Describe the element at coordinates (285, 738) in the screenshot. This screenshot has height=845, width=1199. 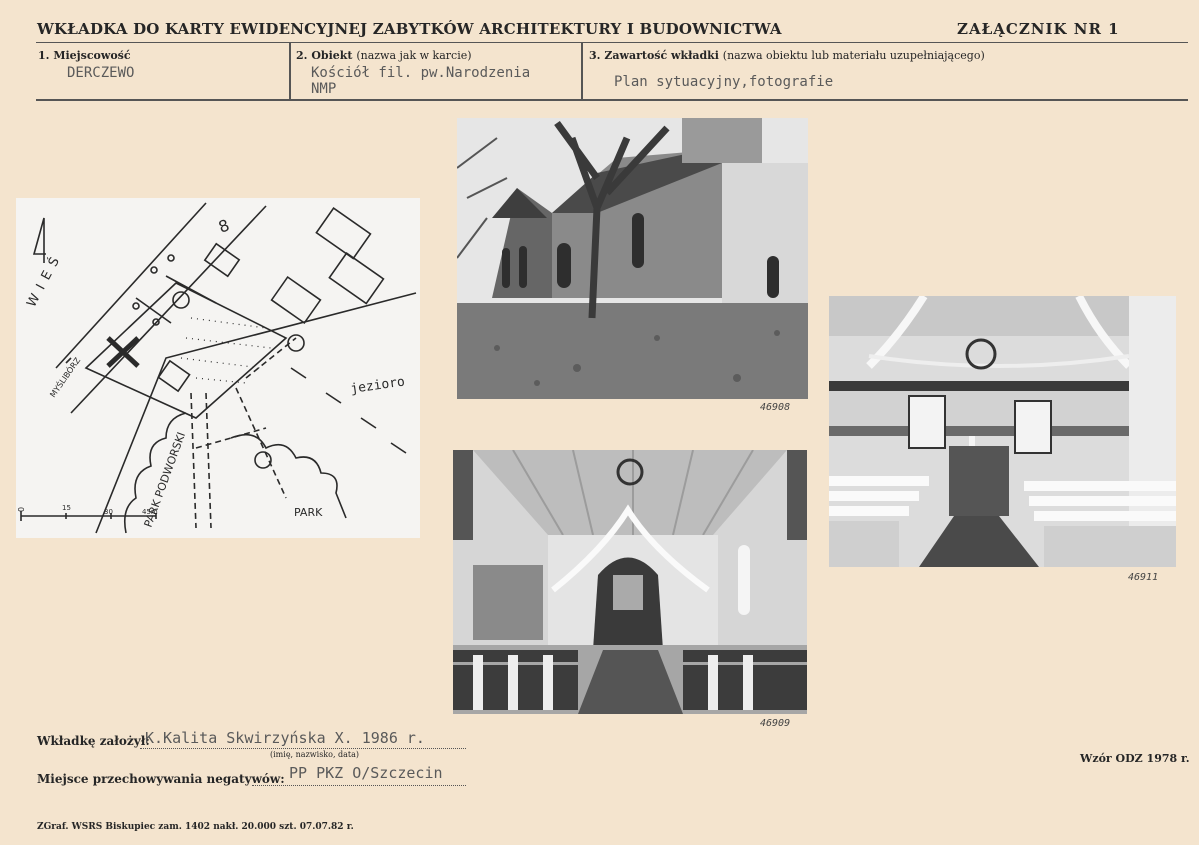
I see `founder-value: K.Kalita Skwirzyńska X. 1986 r.` at that location.